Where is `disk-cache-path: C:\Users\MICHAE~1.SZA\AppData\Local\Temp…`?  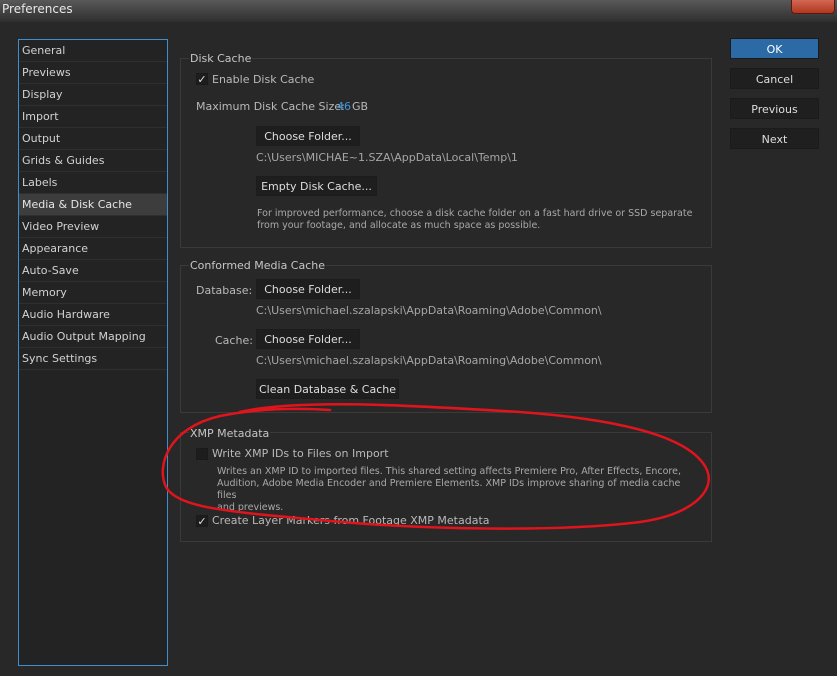
disk-cache-path: C:\Users\MICHAE~1.SZA\AppData\Local\Temp… is located at coordinates (387, 157).